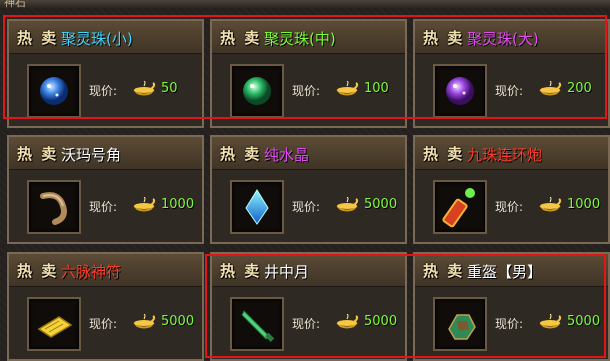  What do you see at coordinates (305, 4) in the screenshot?
I see `window-title-bar: 神石` at bounding box center [305, 4].